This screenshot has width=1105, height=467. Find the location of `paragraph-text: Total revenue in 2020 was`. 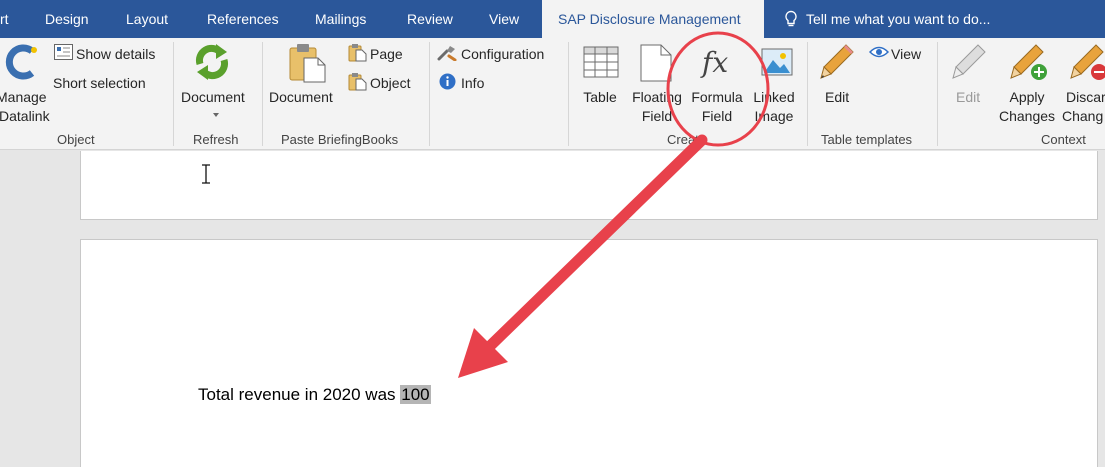

paragraph-text: Total revenue in 2020 was is located at coordinates (299, 394).